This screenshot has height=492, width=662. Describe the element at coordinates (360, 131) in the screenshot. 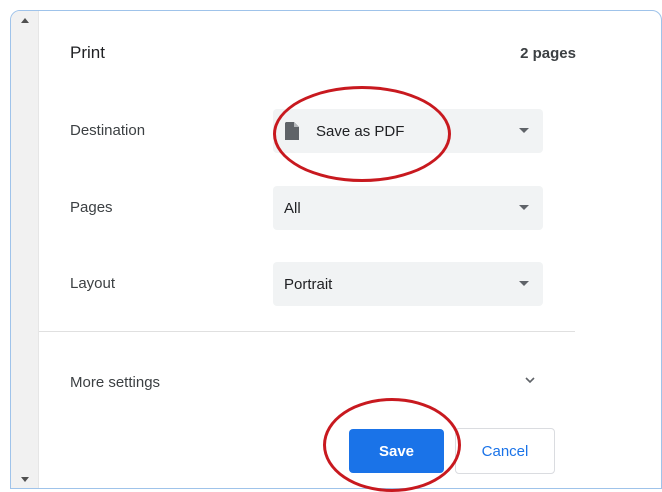

I see `destination-value: Save as PDF` at that location.